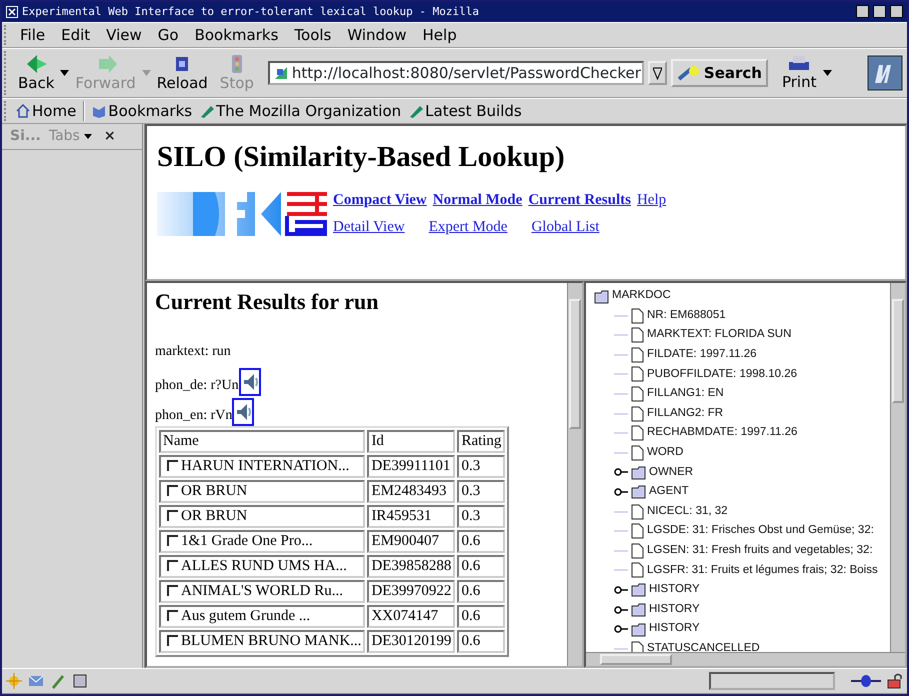  I want to click on phon-en-label: phon_en: rVn, so click(193, 416).